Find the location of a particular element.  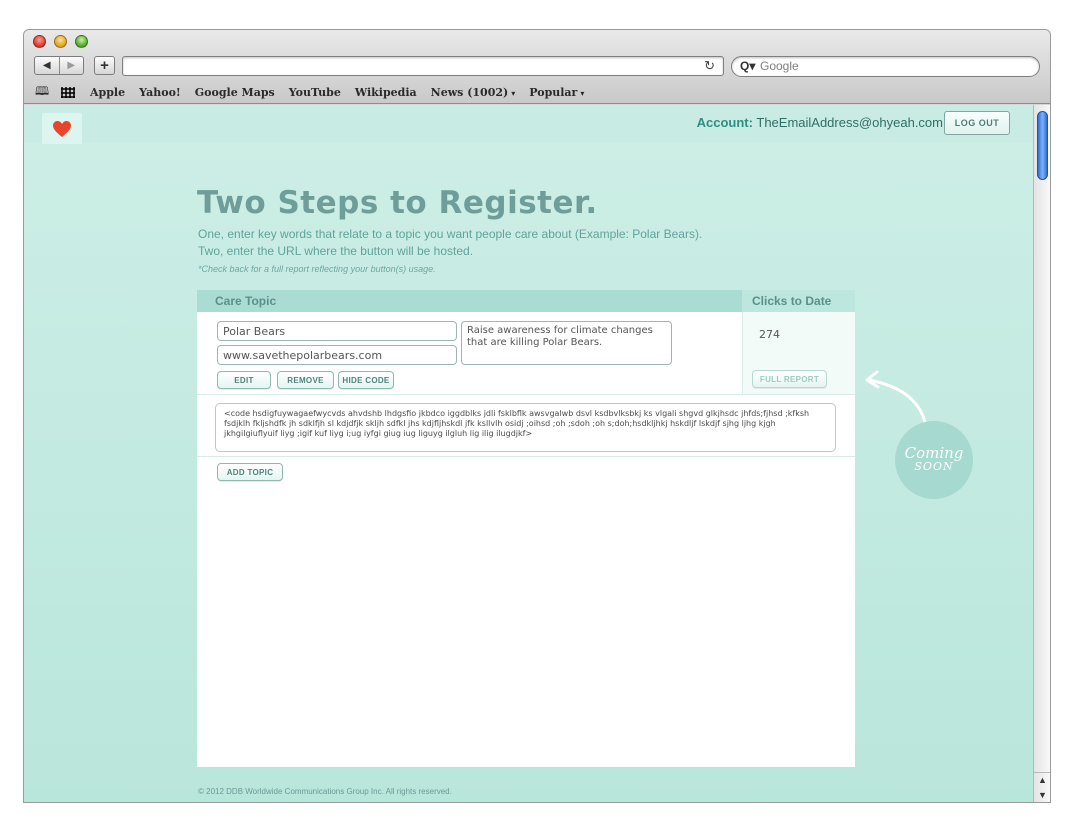

bookmark-apple: Apple is located at coordinates (107, 92).